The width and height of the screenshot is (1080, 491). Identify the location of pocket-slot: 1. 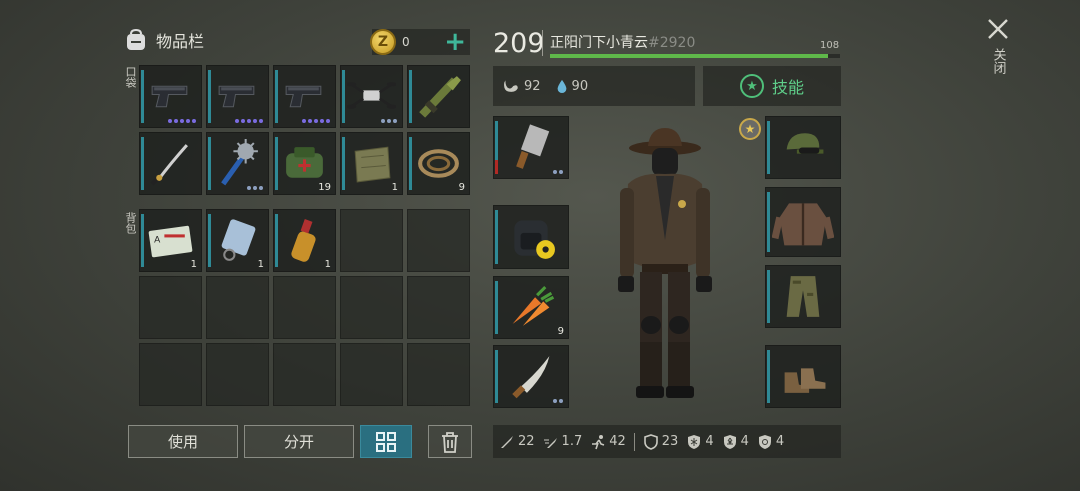
(371, 163).